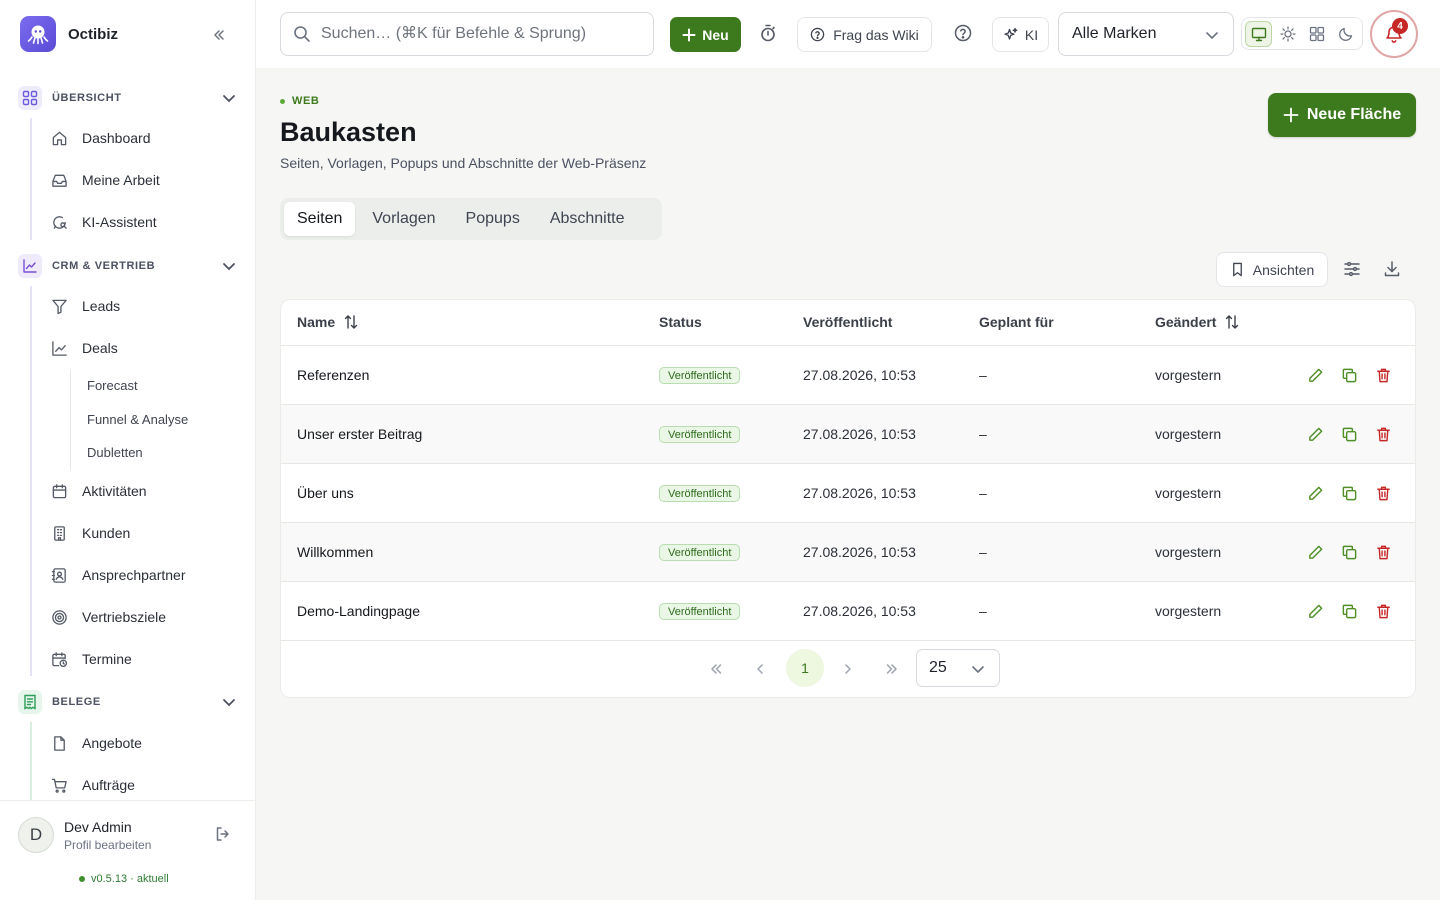 Image resolution: width=1440 pixels, height=900 pixels. Describe the element at coordinates (335, 552) in the screenshot. I see `row-name: Willkommen` at that location.